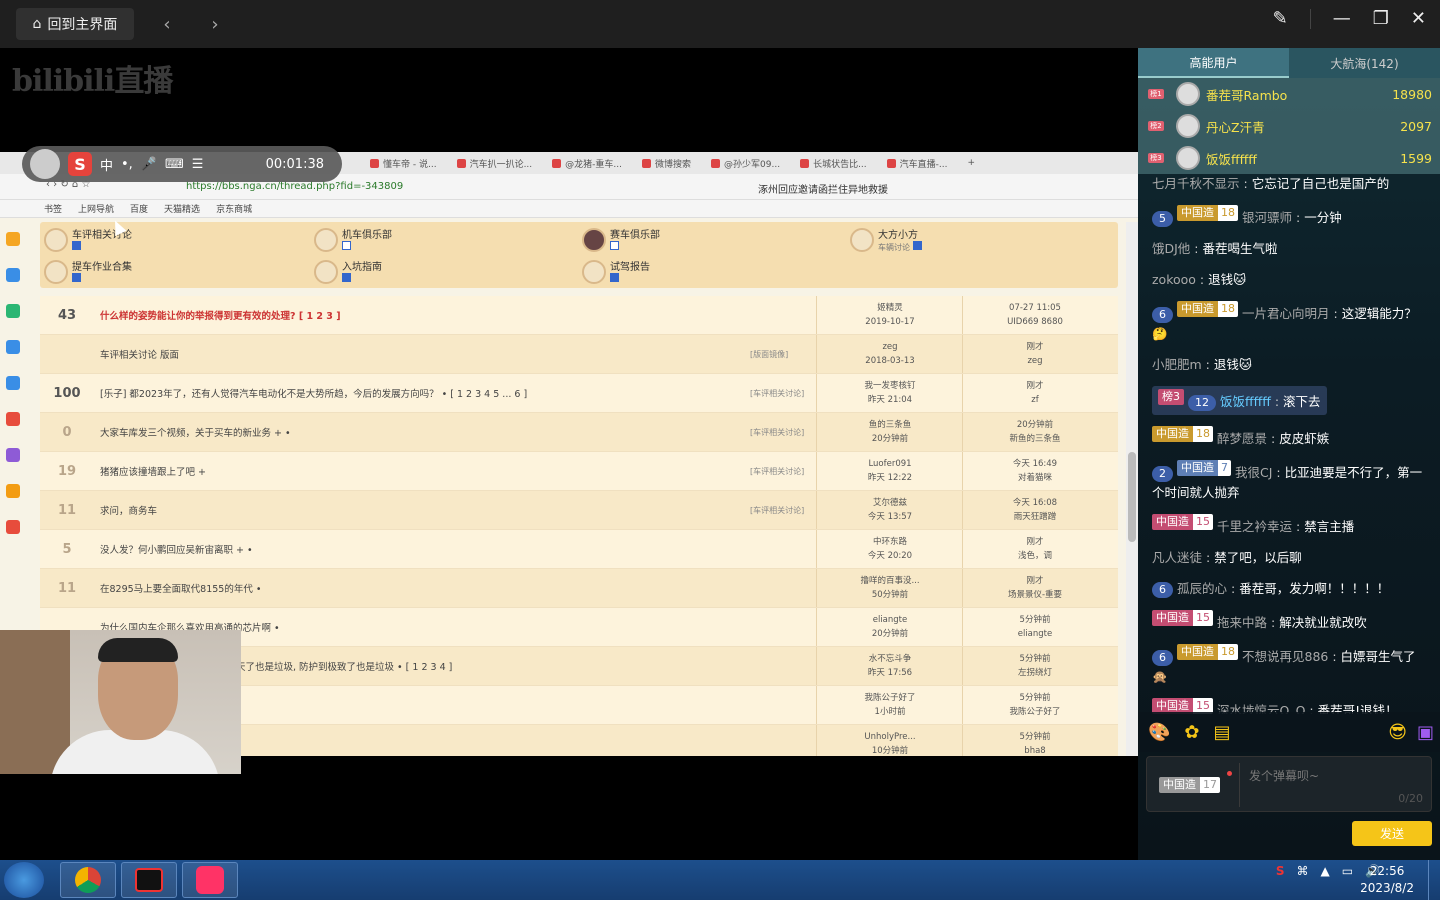  What do you see at coordinates (1397, 732) in the screenshot?
I see `emoji-icon: 😎` at bounding box center [1397, 732].